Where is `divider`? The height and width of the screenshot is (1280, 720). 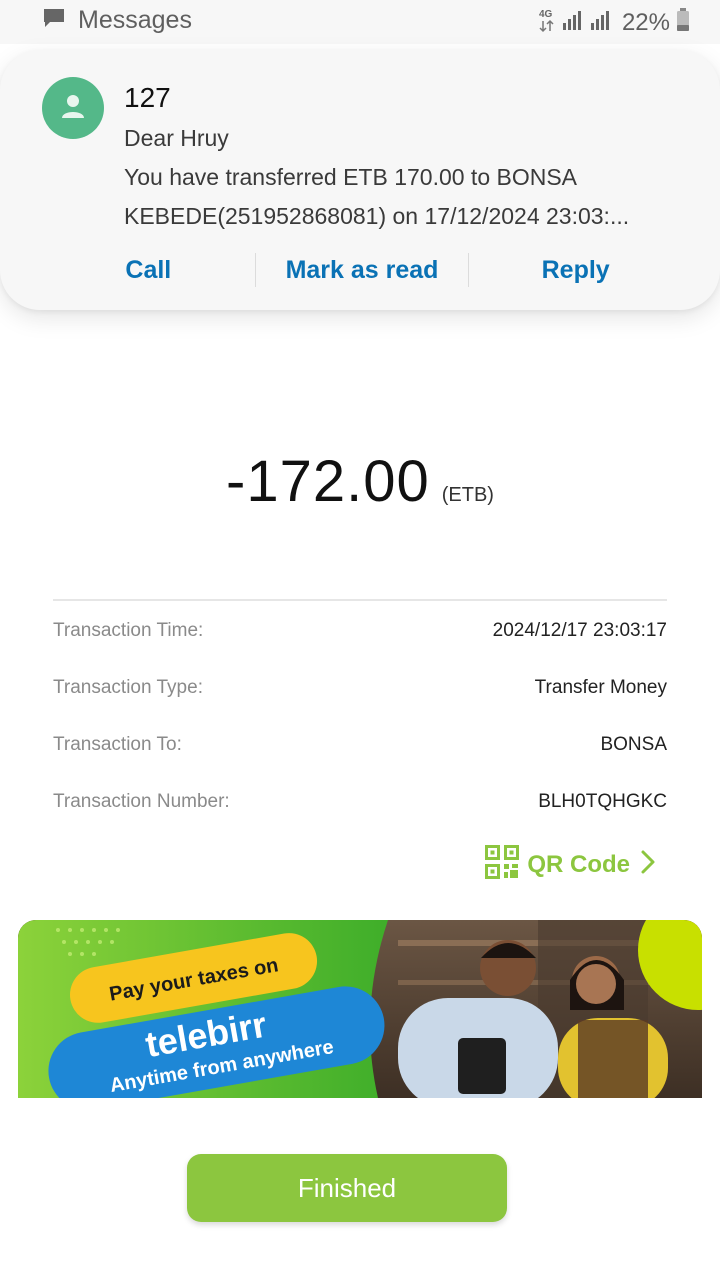
divider is located at coordinates (360, 600).